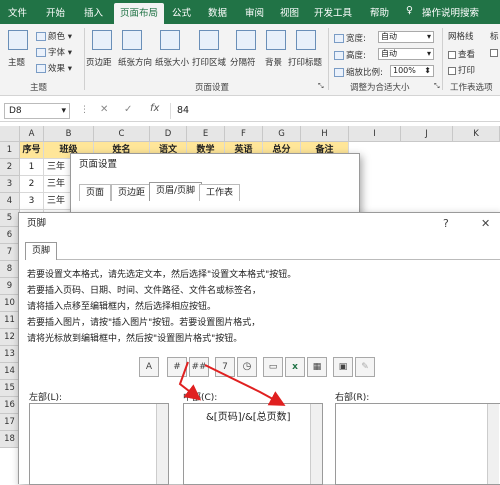 Image resolution: width=500 pixels, height=485 pixels. Describe the element at coordinates (190, 381) in the screenshot. I see `arrow-to-page-number-button` at that location.